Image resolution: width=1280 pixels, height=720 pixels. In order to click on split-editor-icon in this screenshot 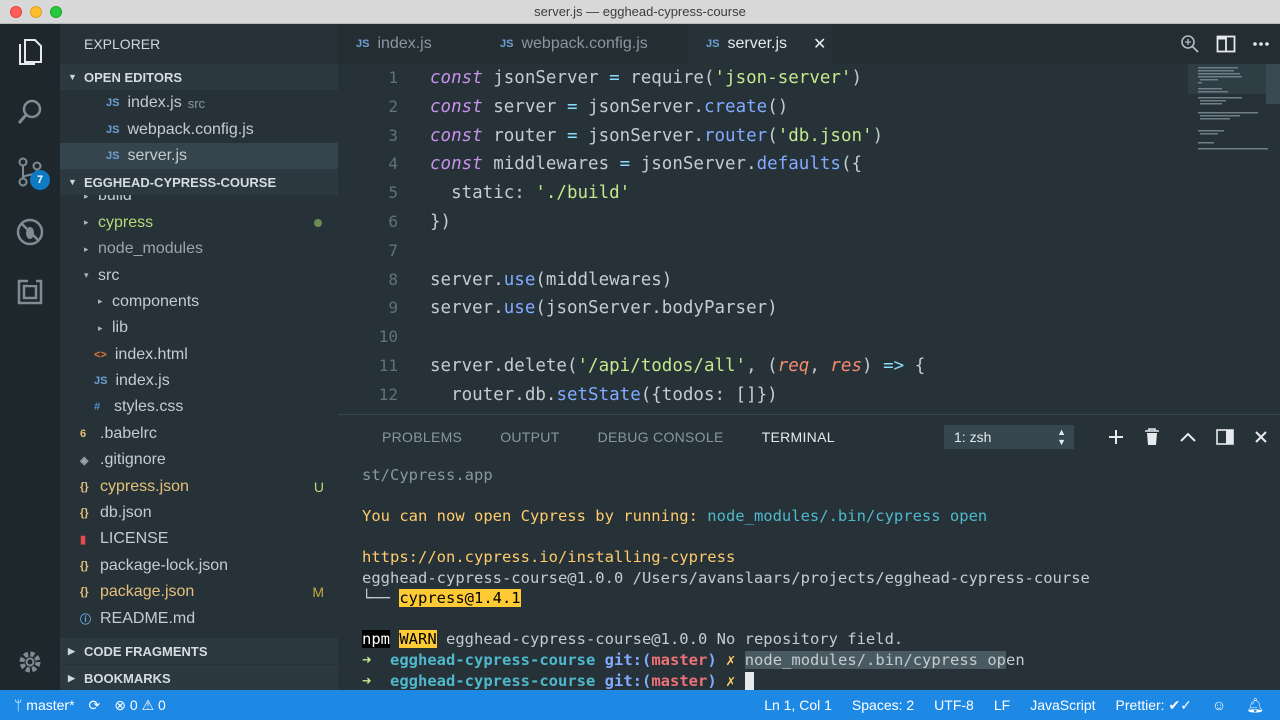, I will do `click(1226, 44)`.